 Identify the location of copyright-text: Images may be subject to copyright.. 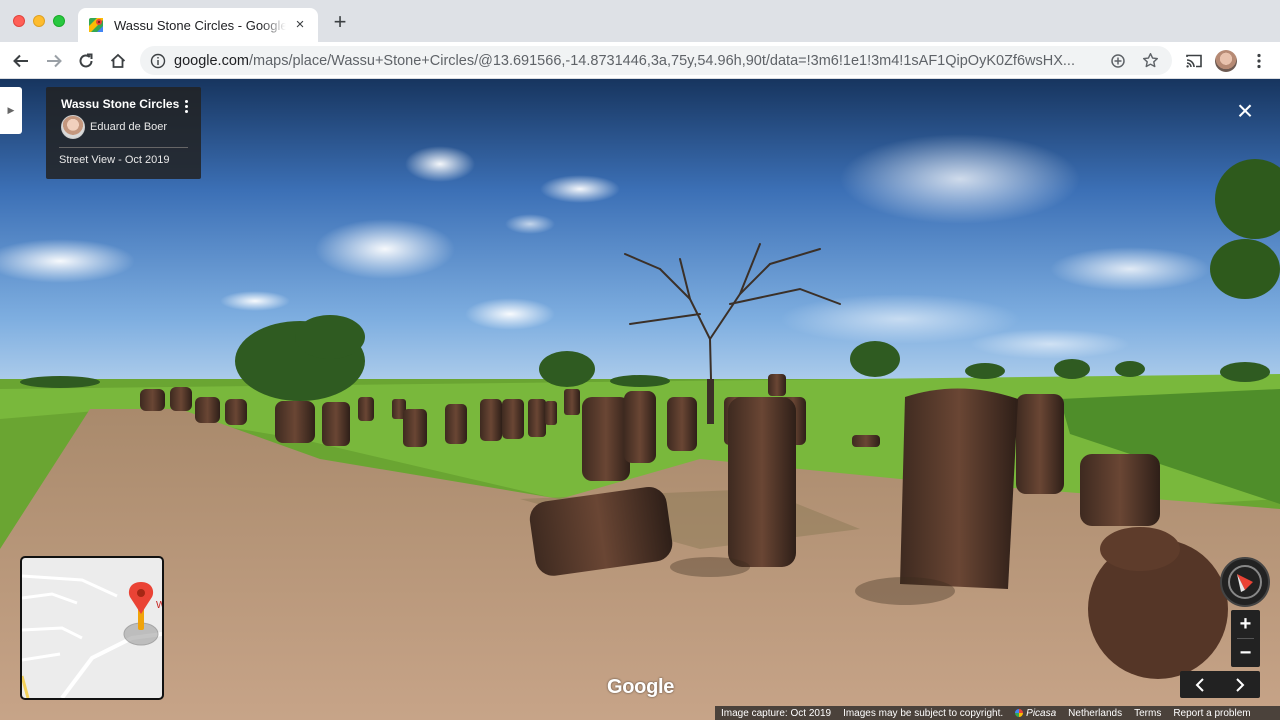
(923, 713).